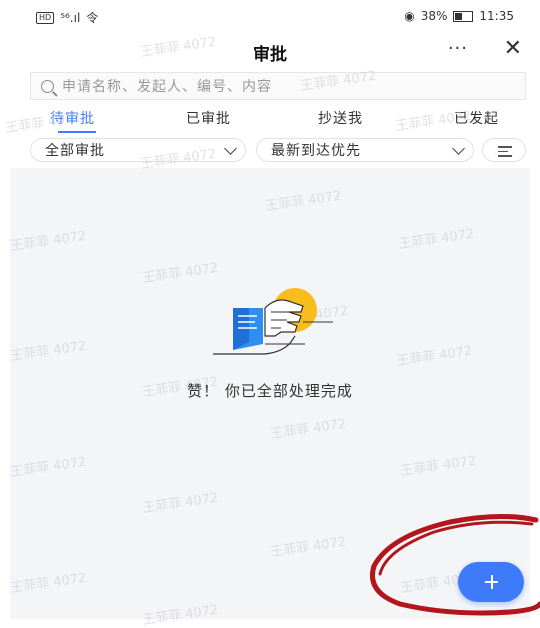 This screenshot has width=540, height=628. What do you see at coordinates (491, 582) in the screenshot?
I see `add-approval-button` at bounding box center [491, 582].